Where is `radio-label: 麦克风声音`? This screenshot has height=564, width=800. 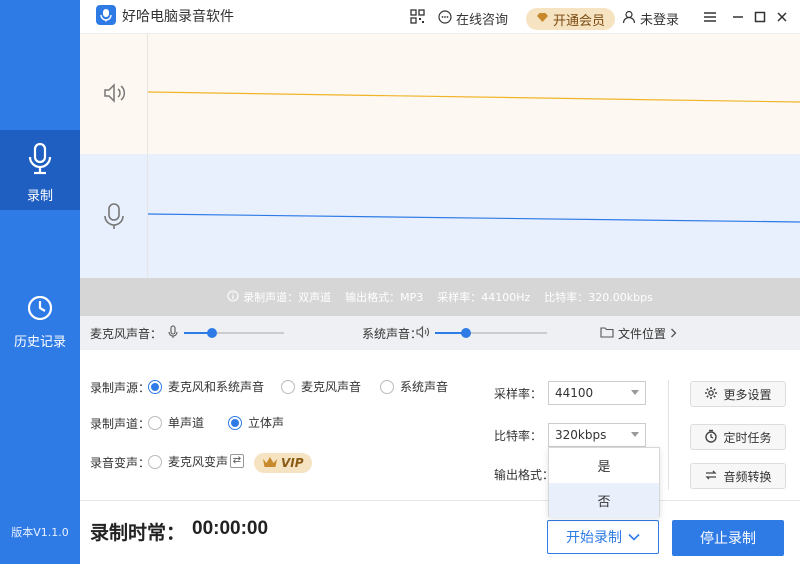 radio-label: 麦克风声音 is located at coordinates (331, 387).